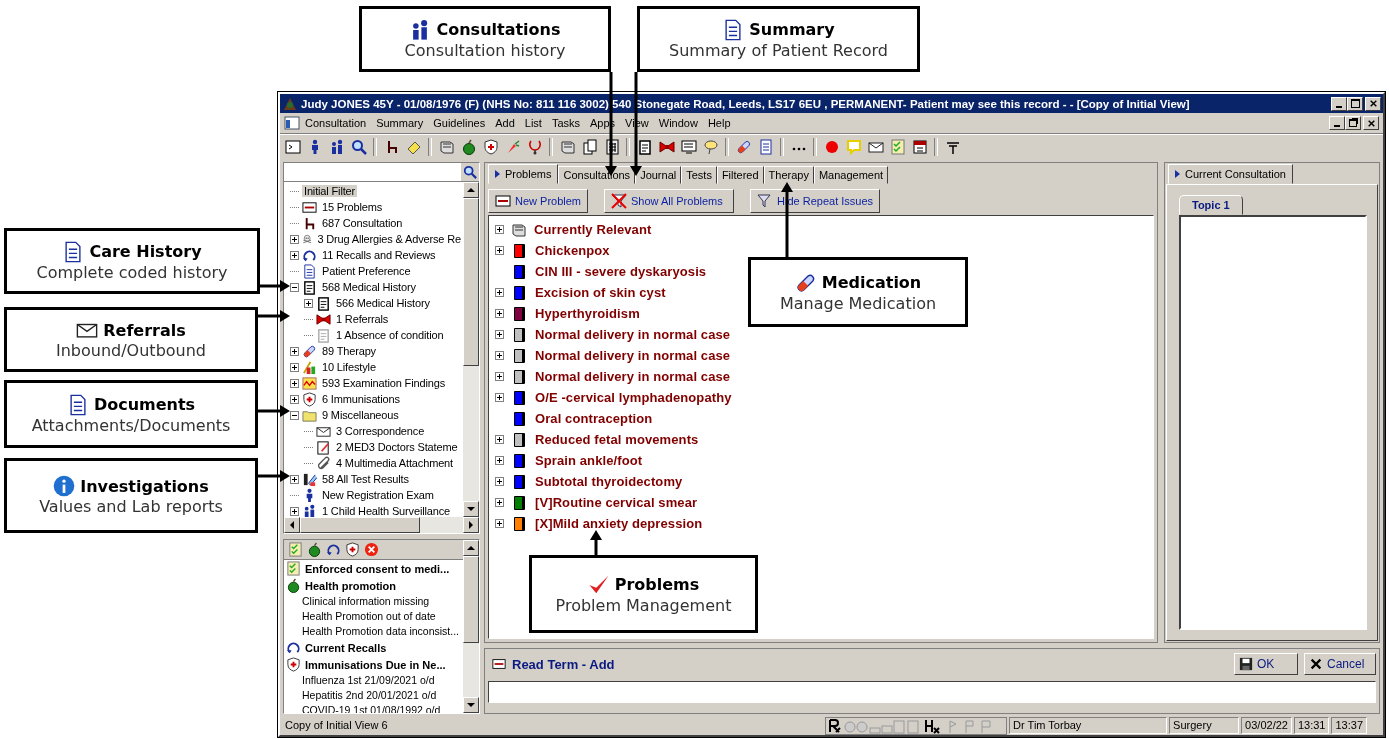  What do you see at coordinates (366, 271) in the screenshot?
I see `tree-item: Patient Preference` at bounding box center [366, 271].